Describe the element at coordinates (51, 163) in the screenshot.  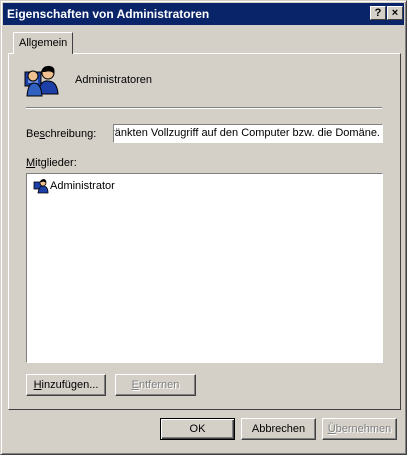
I see `members-label: Mitglieder:` at that location.